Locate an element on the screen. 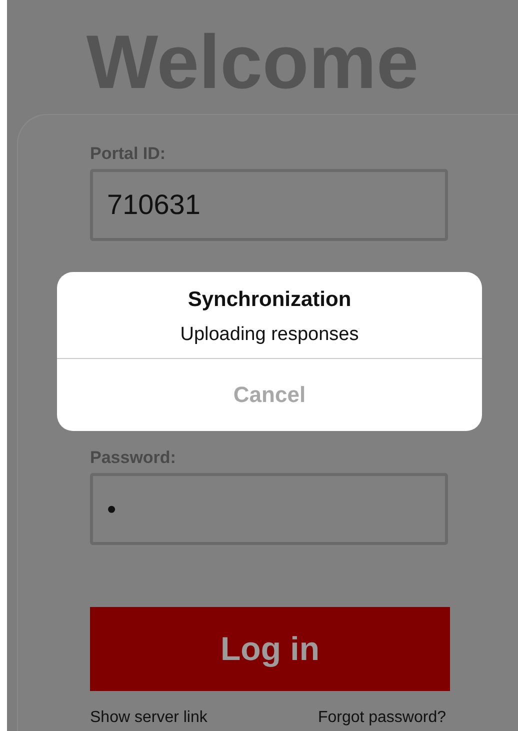 This screenshot has height=731, width=518. dialog-title: Synchronization is located at coordinates (270, 300).